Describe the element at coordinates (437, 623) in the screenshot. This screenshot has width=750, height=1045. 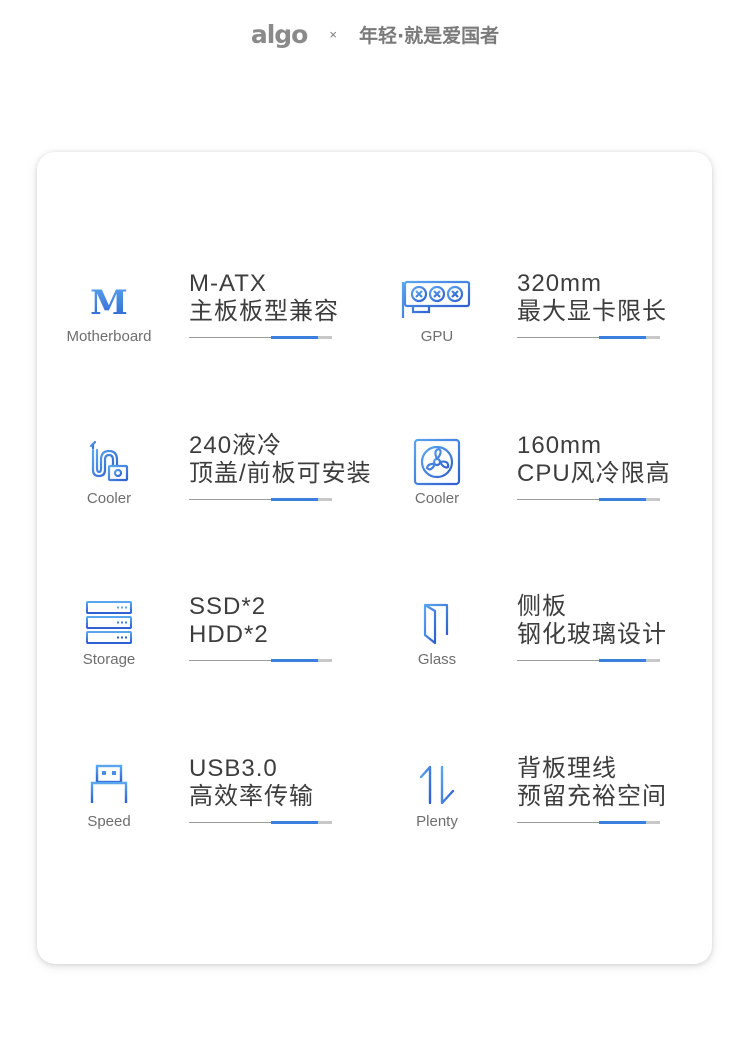
I see `glass-panel-icon` at that location.